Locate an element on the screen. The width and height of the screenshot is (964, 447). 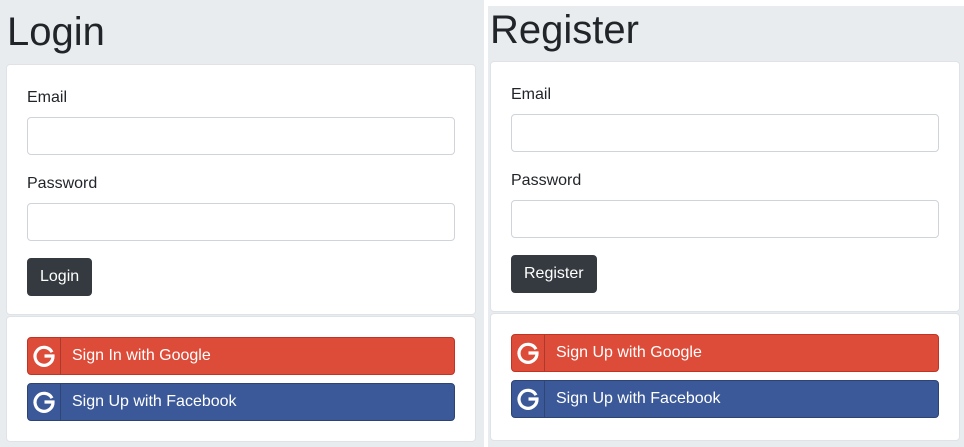
register-facebook-button: Sign Up with Facebook is located at coordinates (725, 399).